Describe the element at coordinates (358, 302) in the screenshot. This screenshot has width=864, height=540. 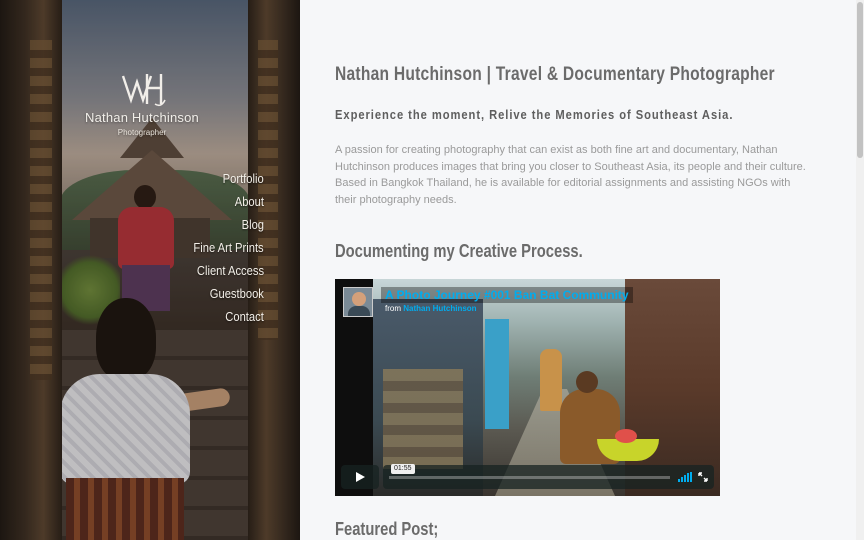
I see `video-author-avatar` at that location.